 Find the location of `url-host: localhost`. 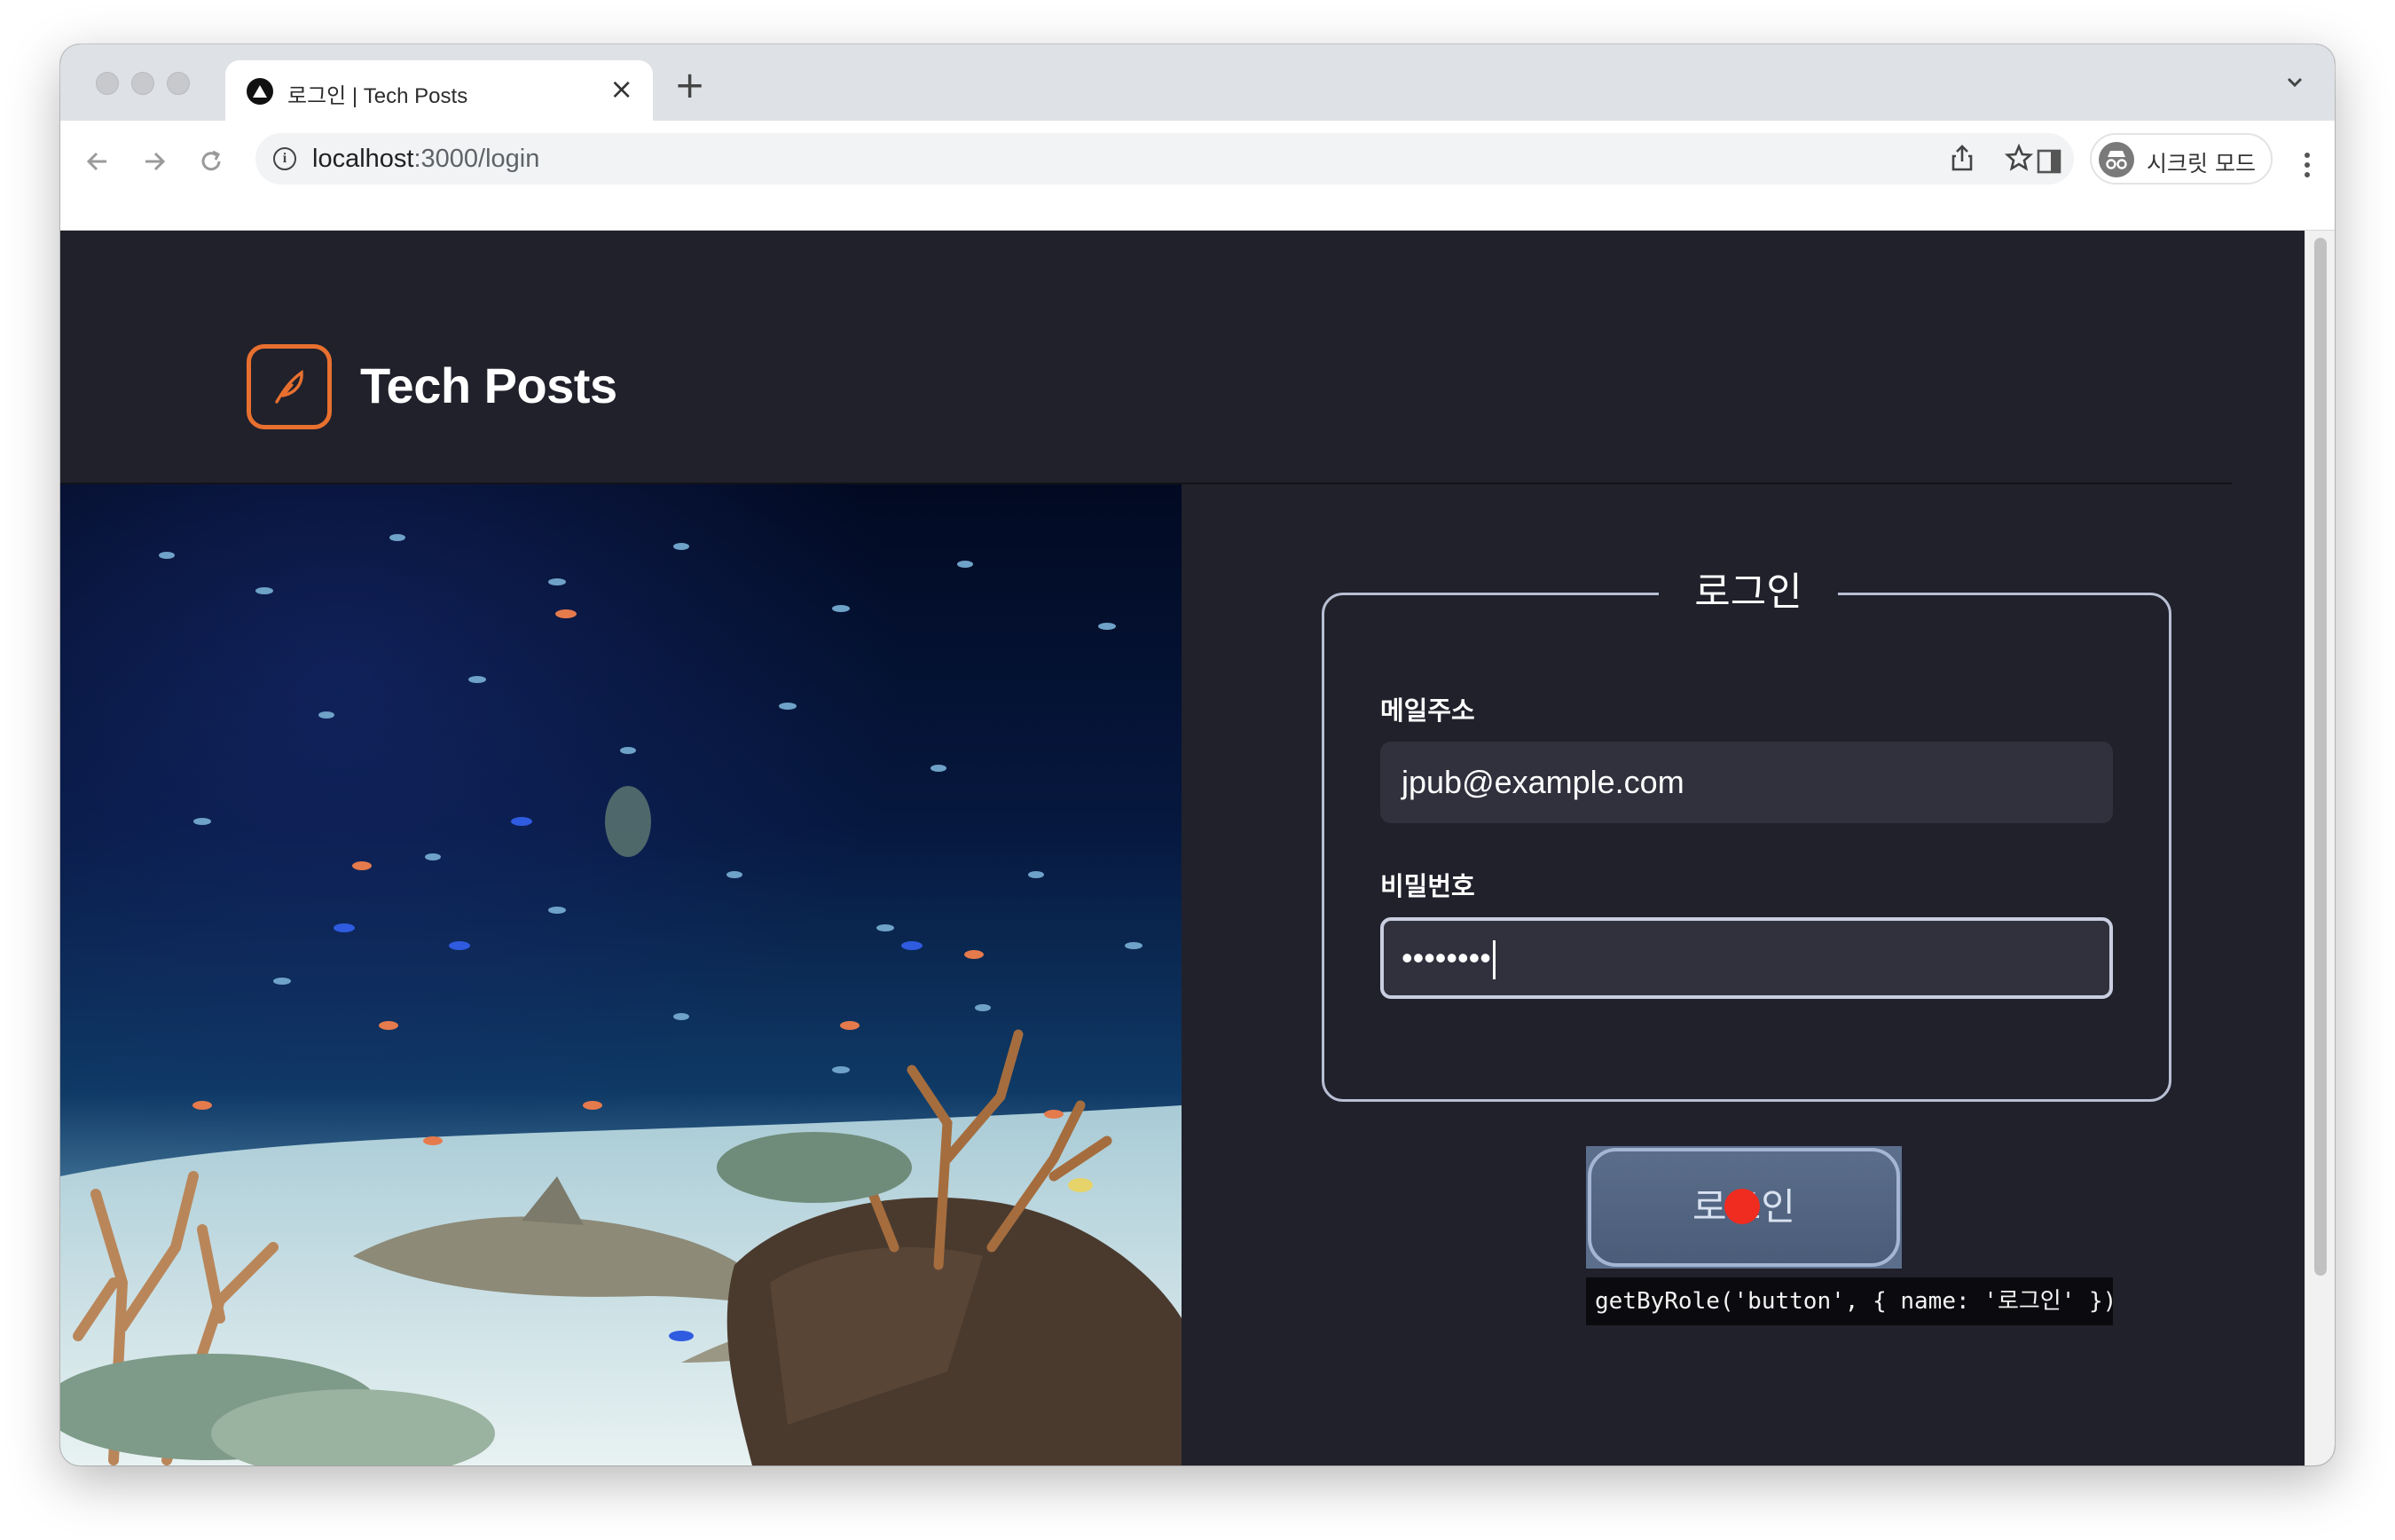

url-host: localhost is located at coordinates (363, 159).